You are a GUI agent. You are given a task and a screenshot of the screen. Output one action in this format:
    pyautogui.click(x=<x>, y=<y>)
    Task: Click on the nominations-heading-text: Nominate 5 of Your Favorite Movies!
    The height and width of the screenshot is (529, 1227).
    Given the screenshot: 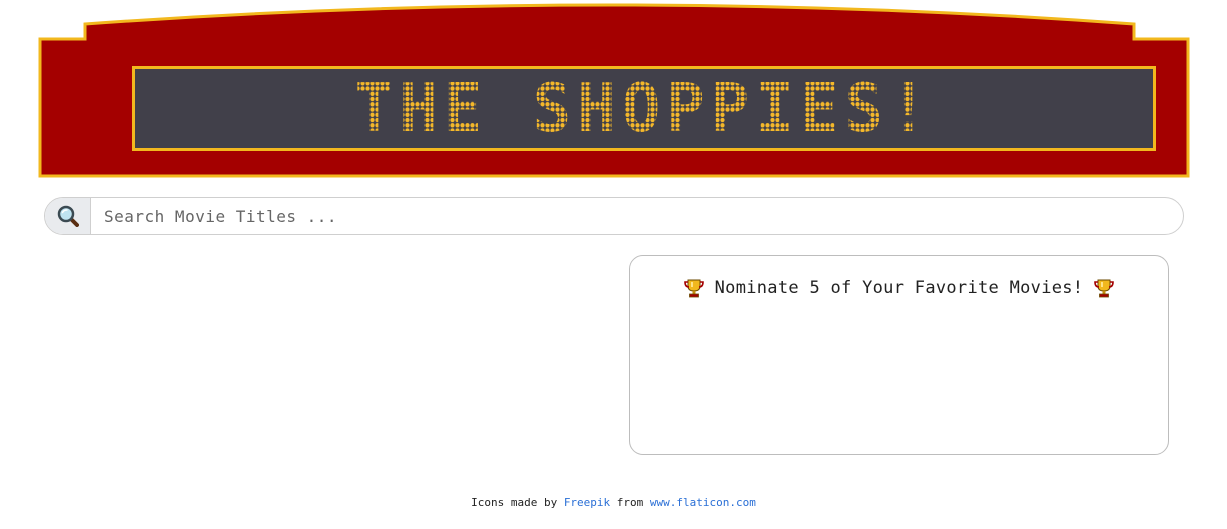 What is the action you would take?
    pyautogui.click(x=899, y=288)
    